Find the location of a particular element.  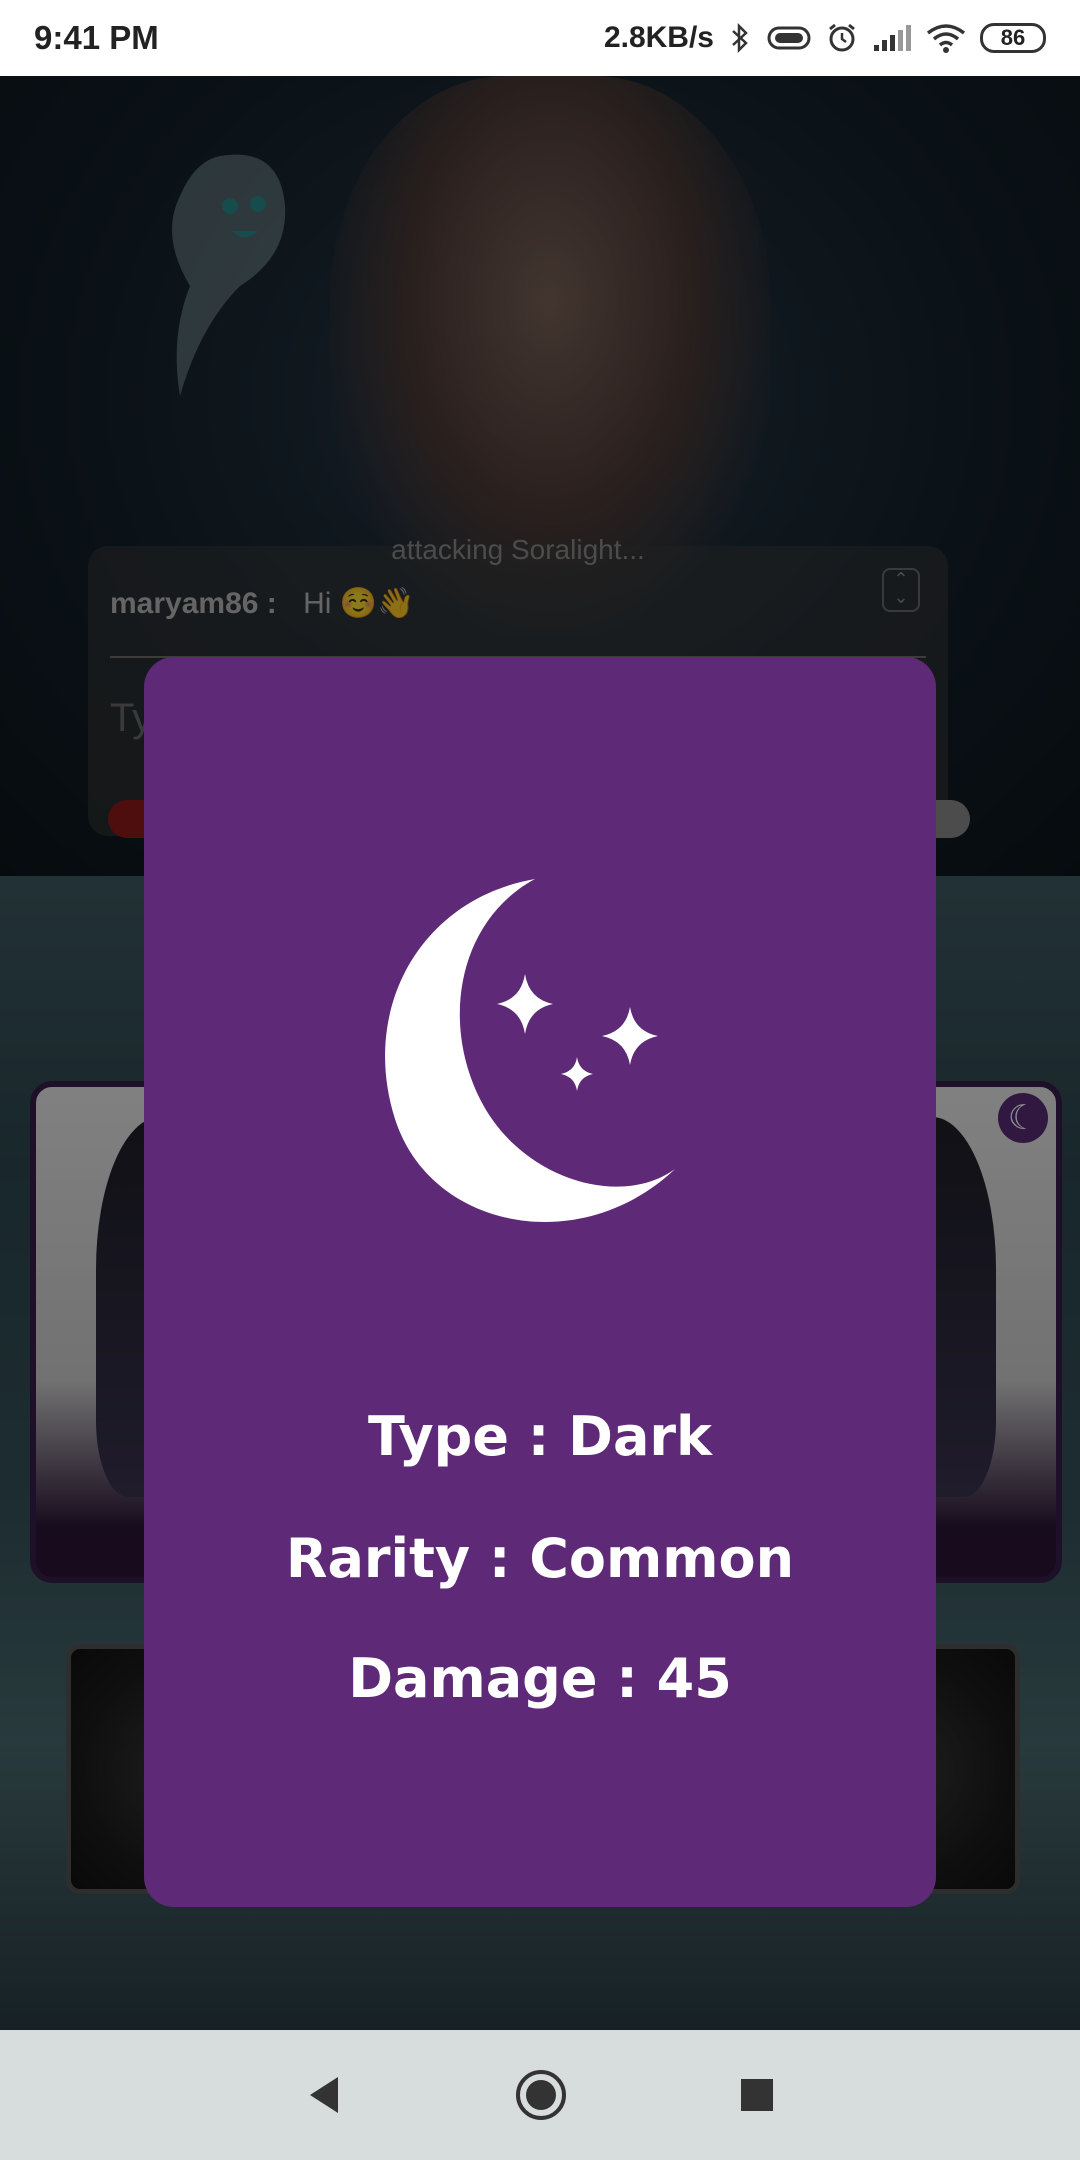

wifi-icon is located at coordinates (946, 38).